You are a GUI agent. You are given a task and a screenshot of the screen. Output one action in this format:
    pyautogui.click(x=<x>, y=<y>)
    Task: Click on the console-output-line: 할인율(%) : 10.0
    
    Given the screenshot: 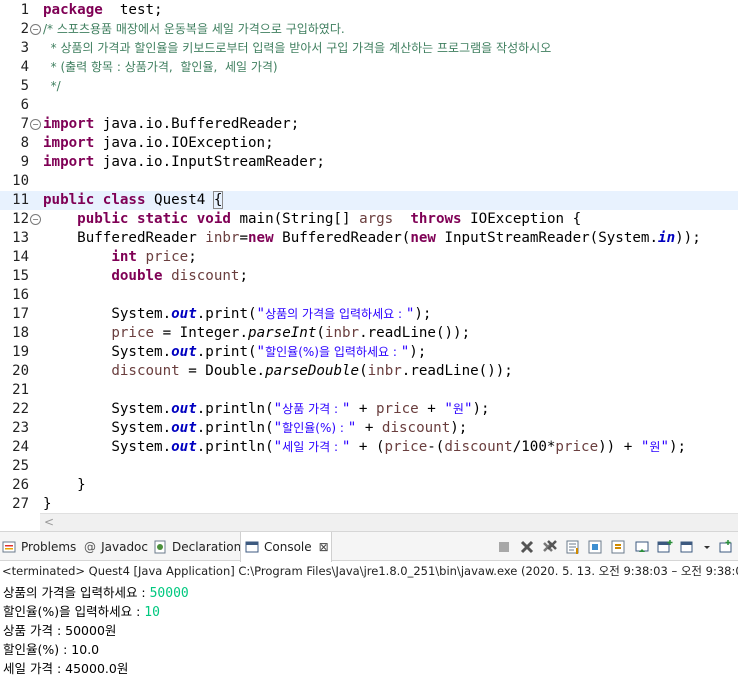 What is the action you would take?
    pyautogui.click(x=51, y=649)
    